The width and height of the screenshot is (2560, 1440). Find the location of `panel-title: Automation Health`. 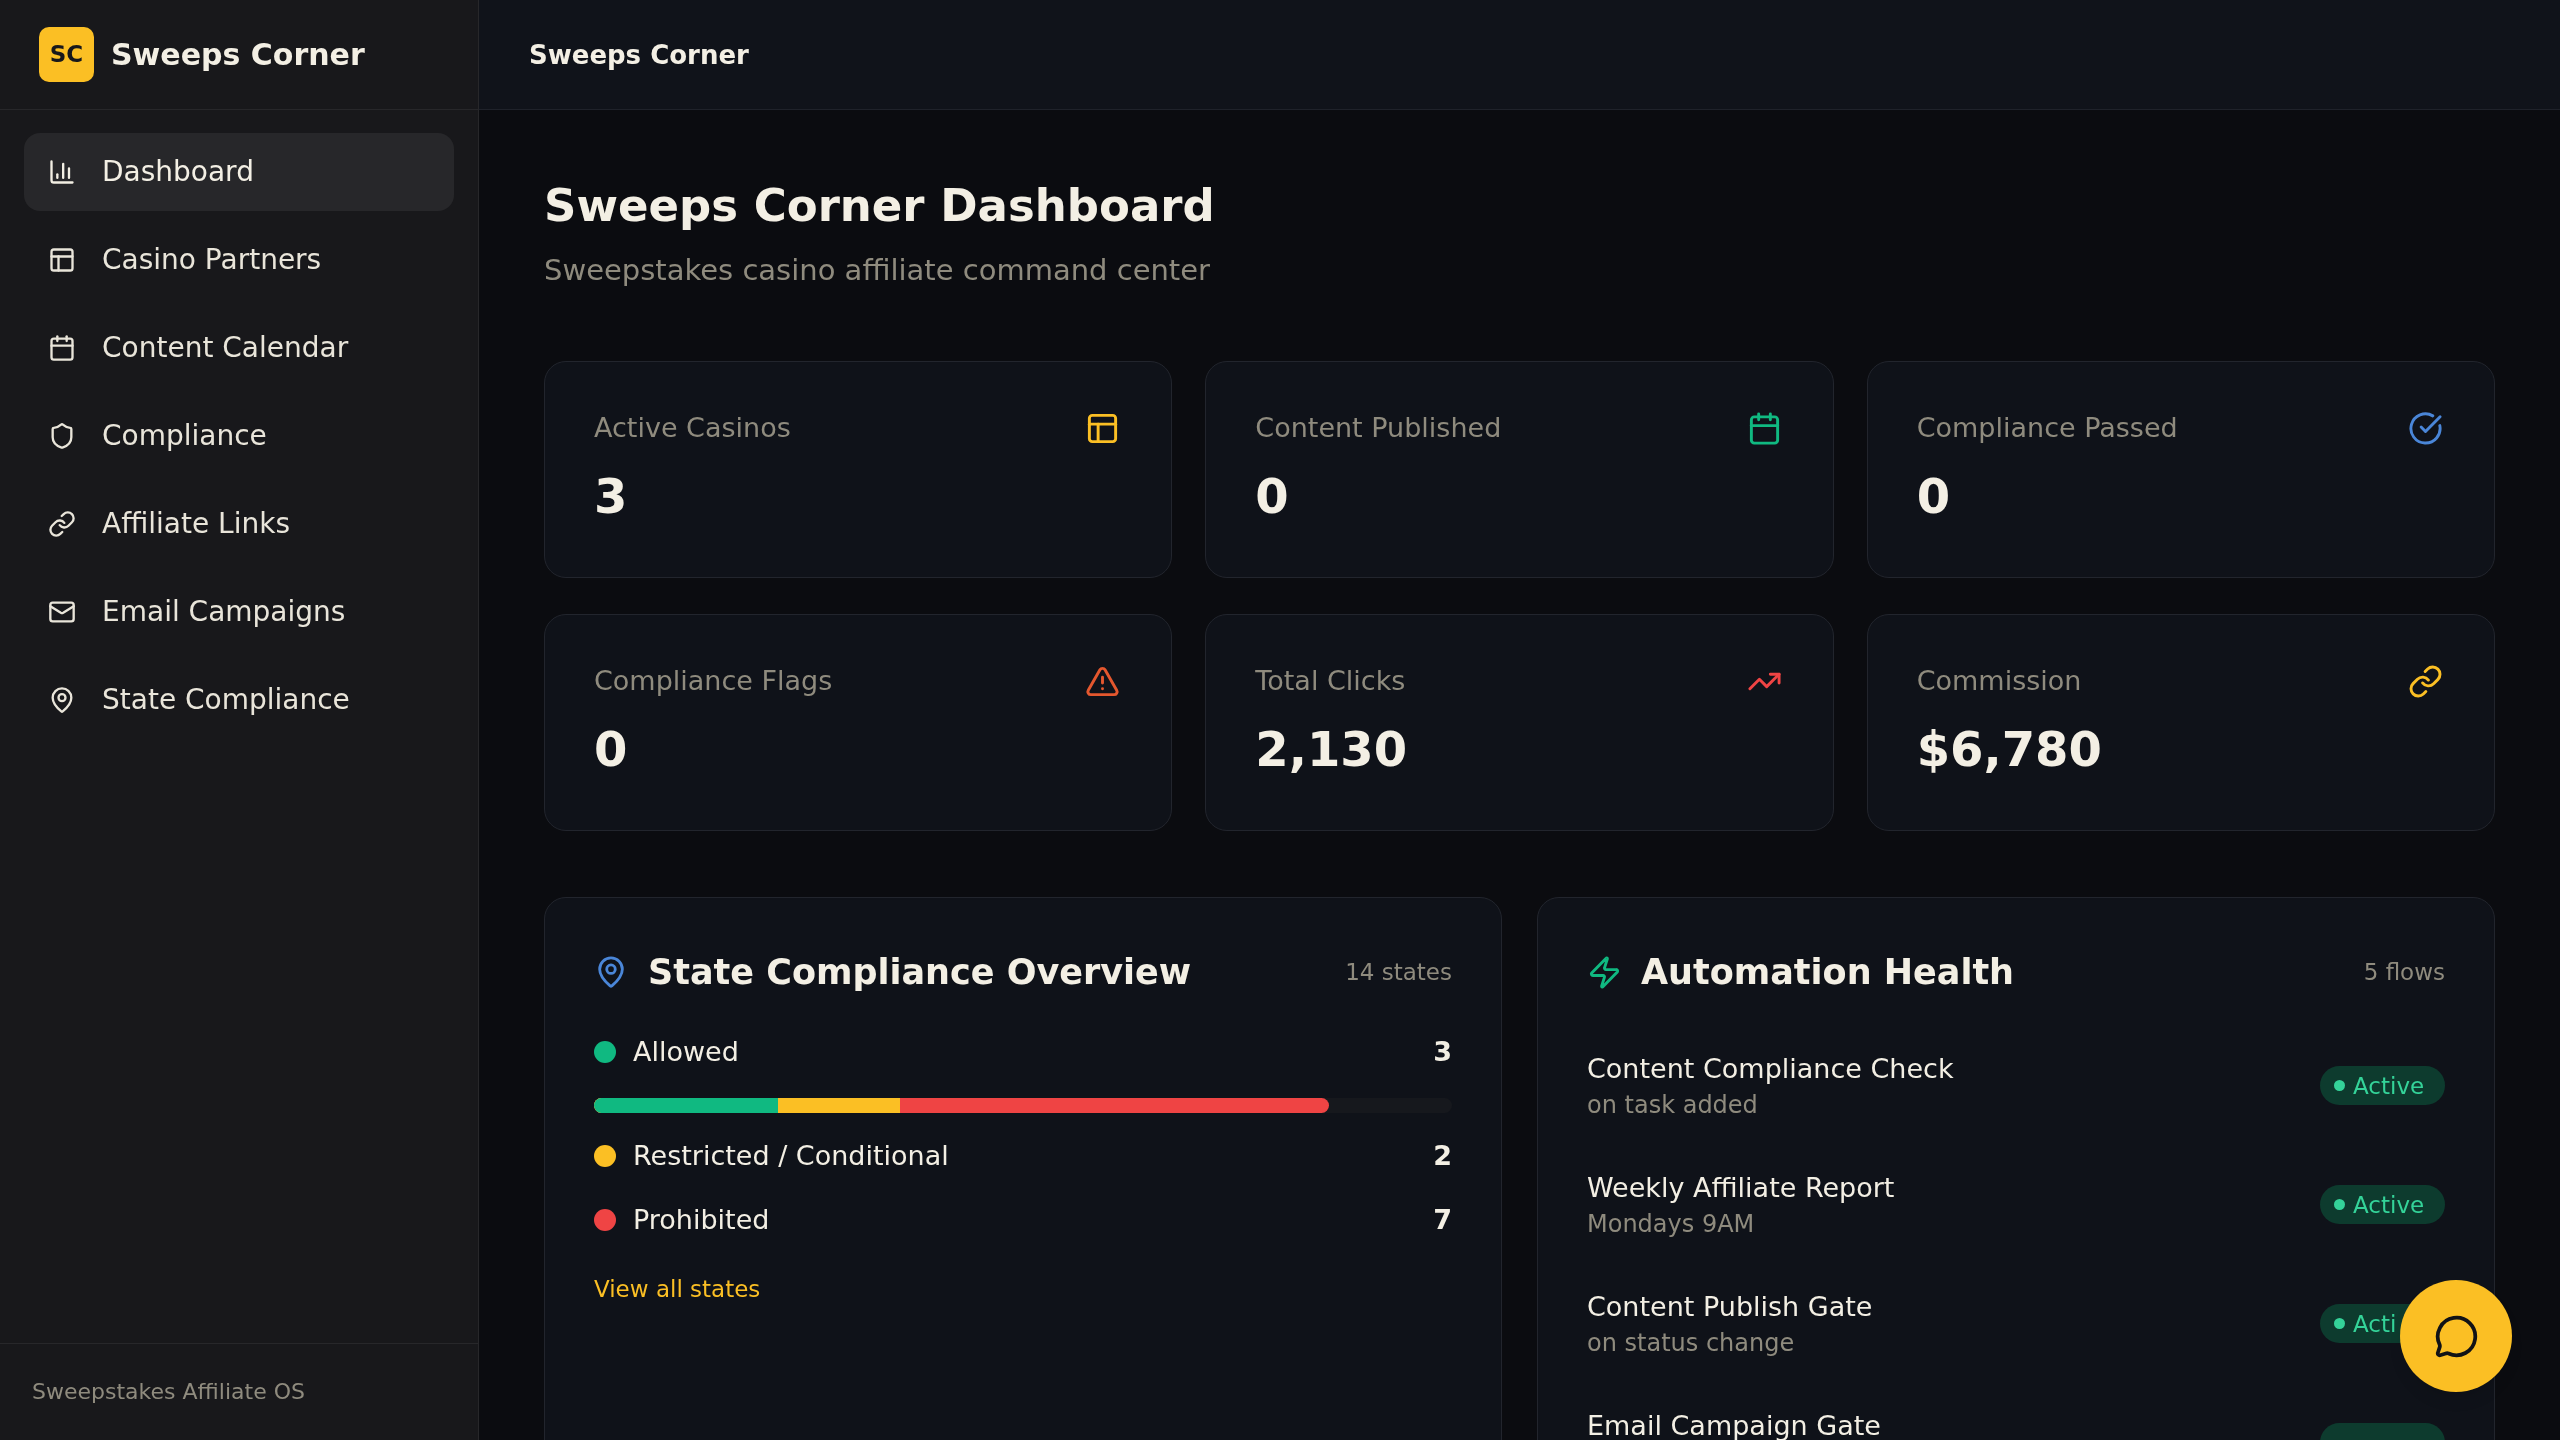

panel-title: Automation Health is located at coordinates (1828, 972).